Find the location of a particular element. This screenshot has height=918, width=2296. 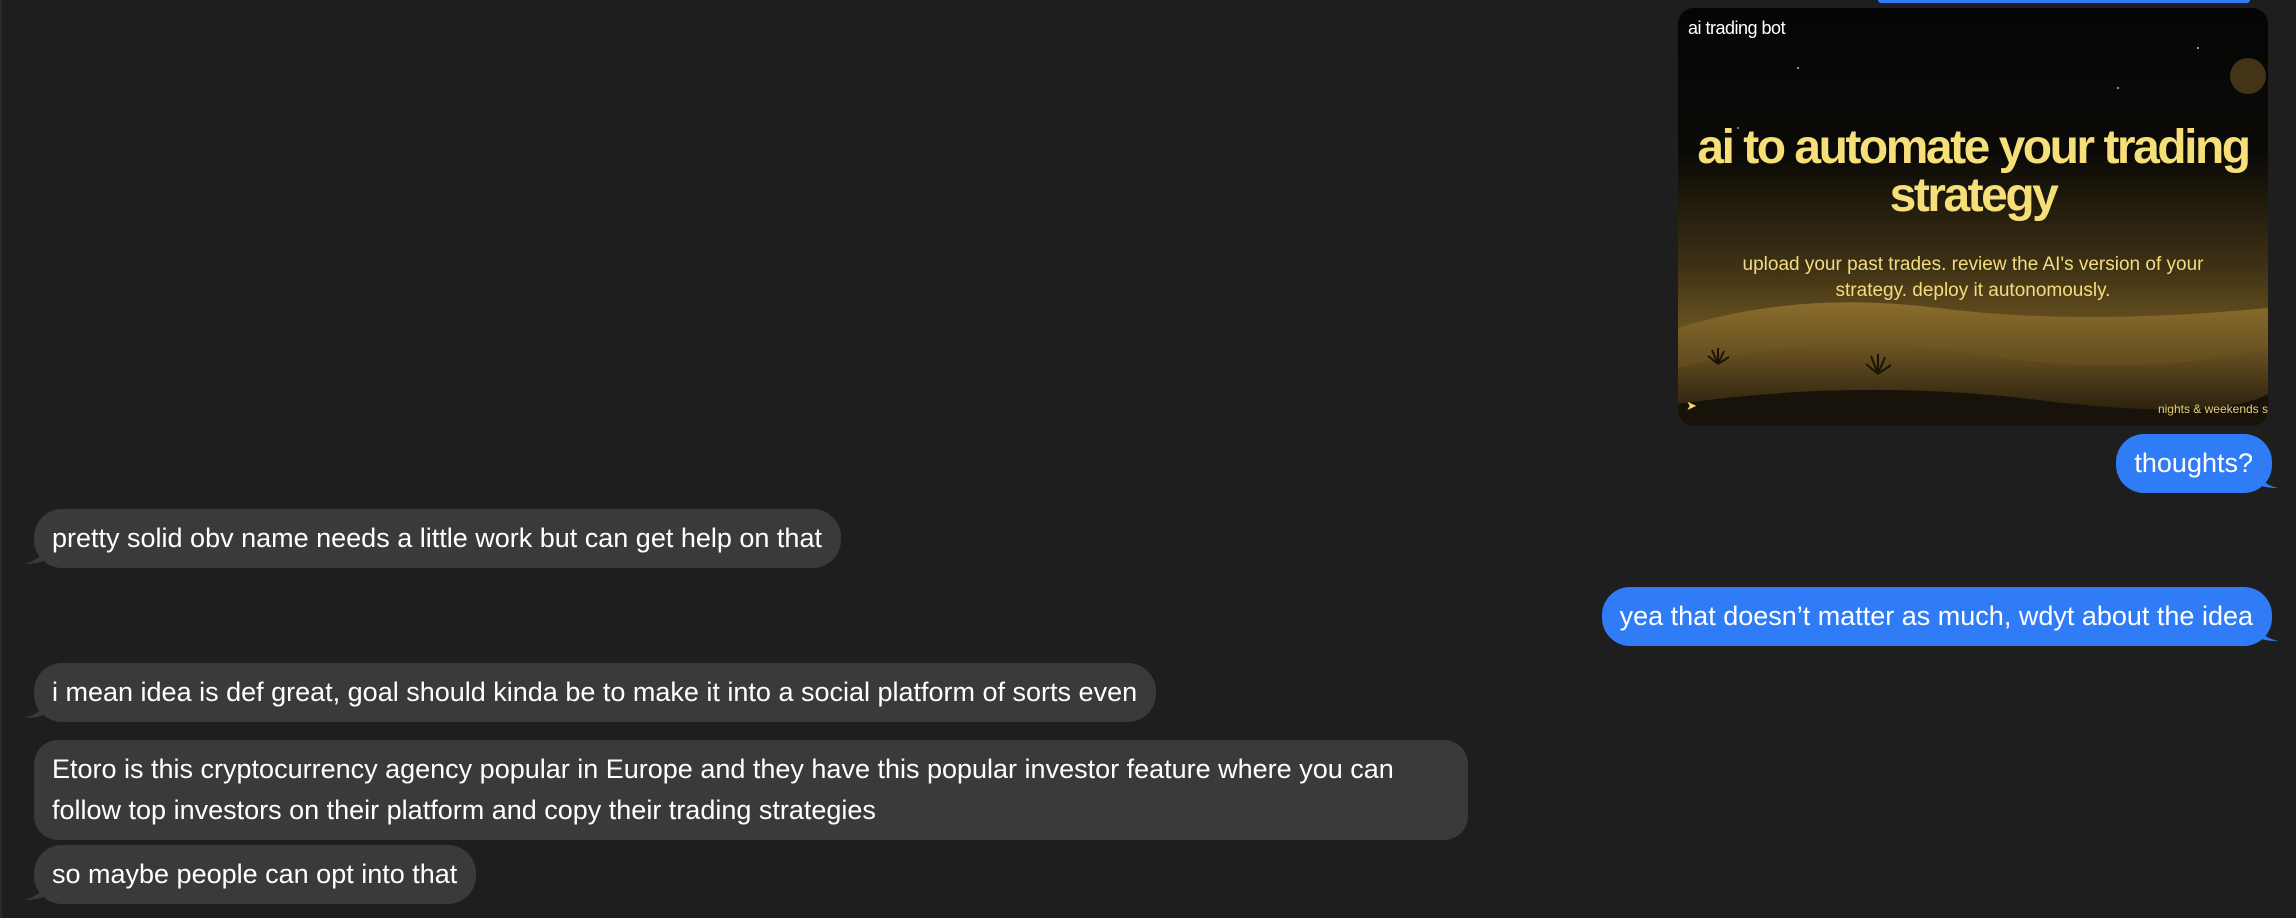

image-brand-label: ai trading bot is located at coordinates (1737, 28).